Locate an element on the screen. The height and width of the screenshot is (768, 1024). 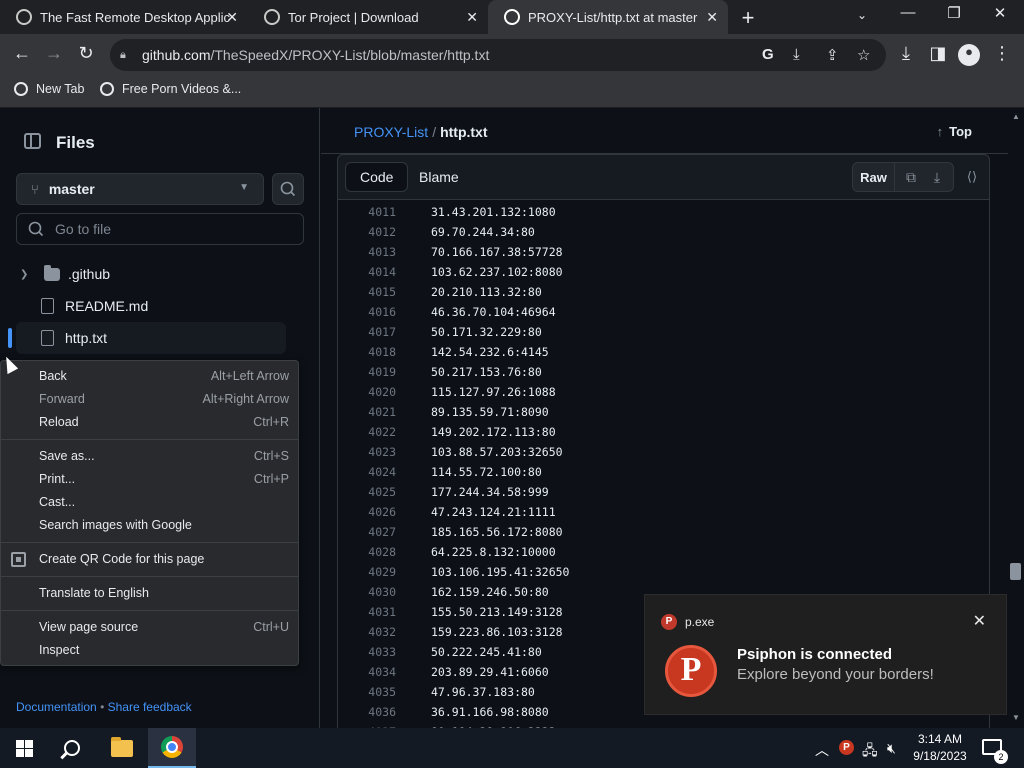
line-number: 4026 is located at coordinates (367, 512).